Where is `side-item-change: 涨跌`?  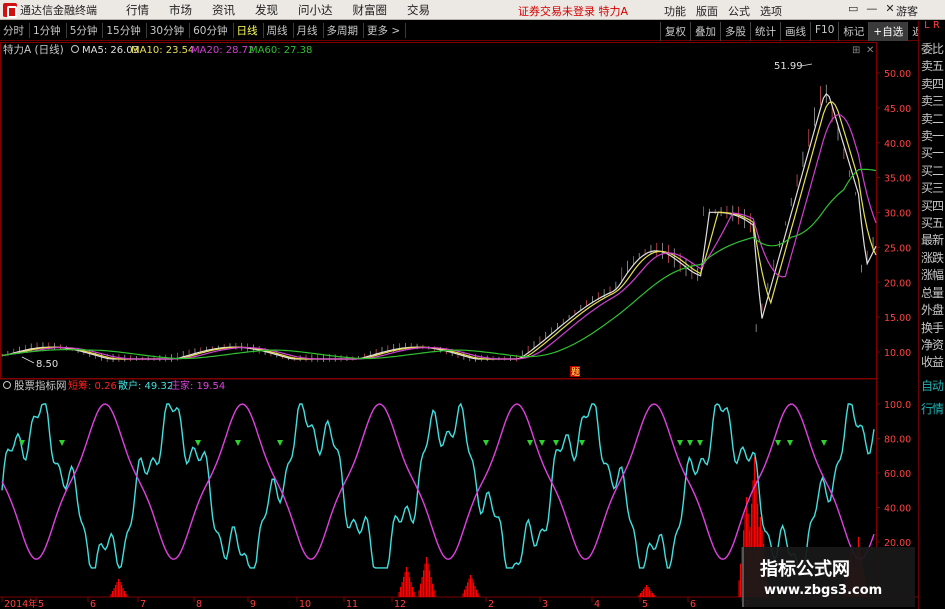 side-item-change: 涨跌 is located at coordinates (932, 258).